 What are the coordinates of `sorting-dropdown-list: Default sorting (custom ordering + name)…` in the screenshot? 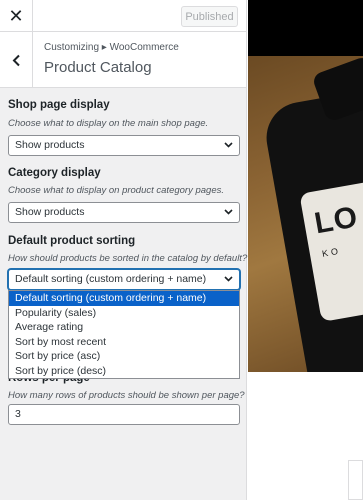 It's located at (124, 334).